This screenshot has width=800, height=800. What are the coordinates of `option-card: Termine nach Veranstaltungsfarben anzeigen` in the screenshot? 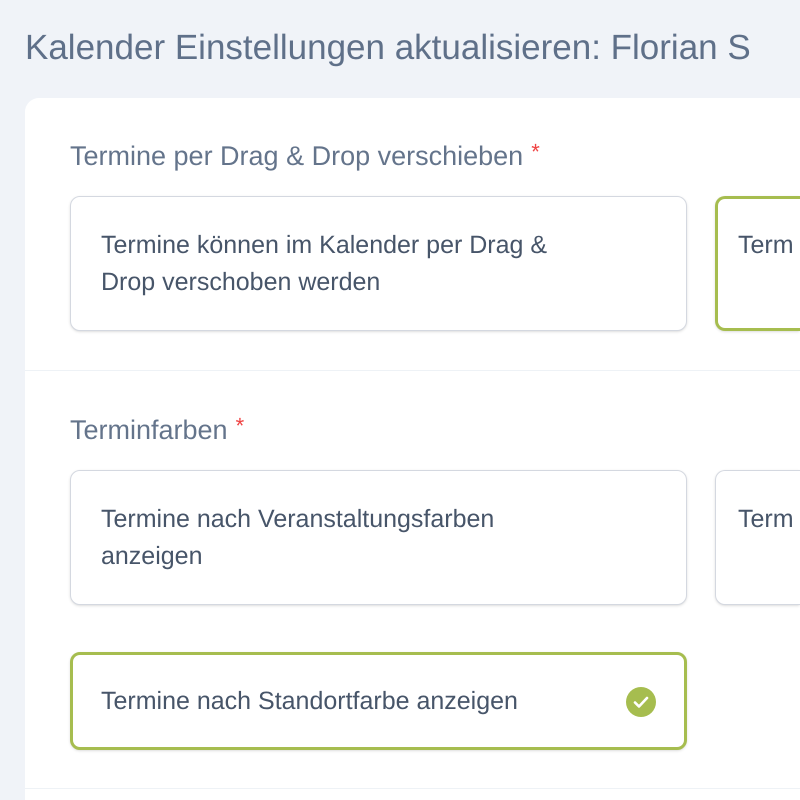 It's located at (378, 537).